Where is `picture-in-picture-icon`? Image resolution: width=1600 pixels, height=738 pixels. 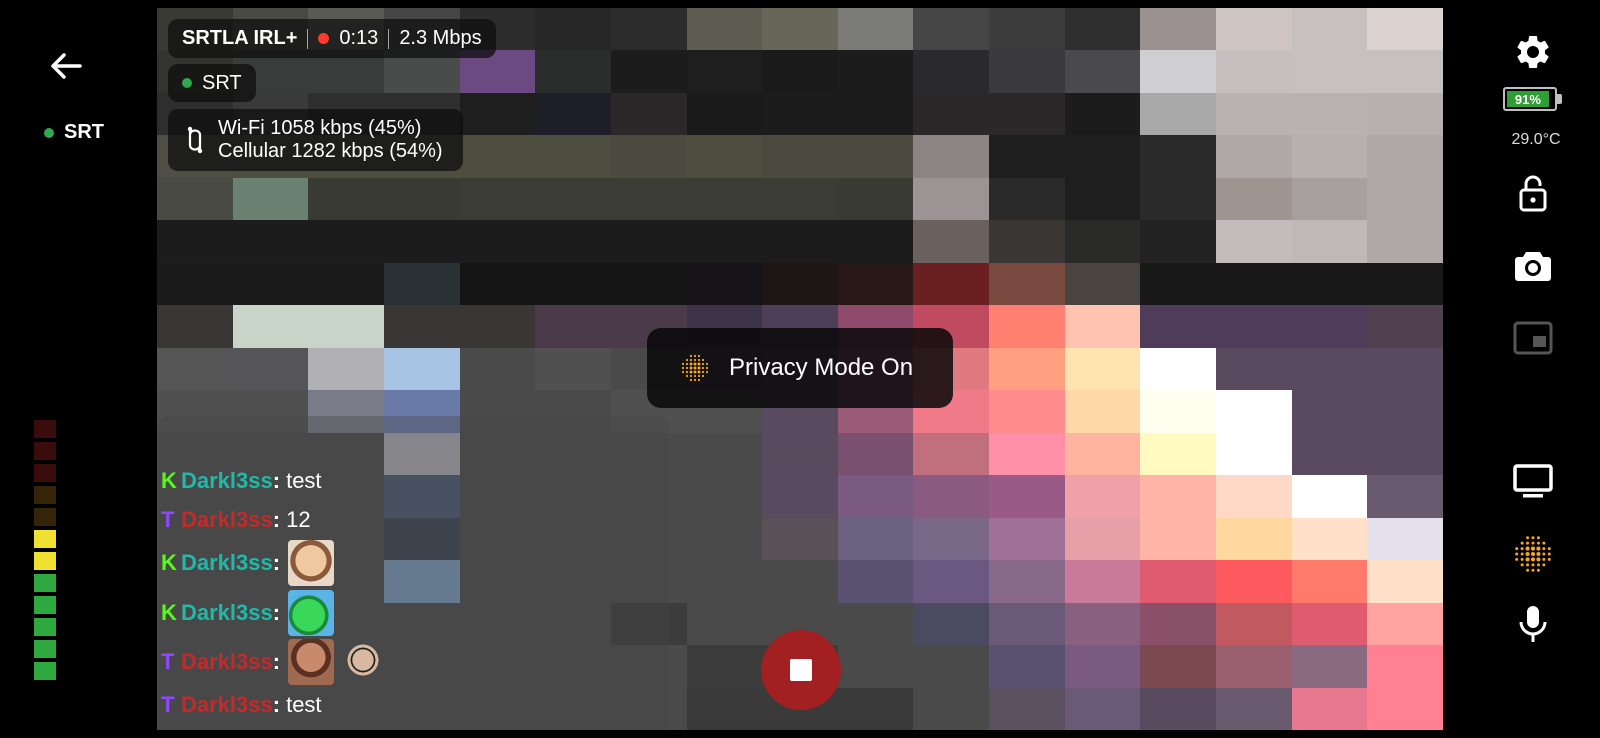
picture-in-picture-icon is located at coordinates (1533, 338).